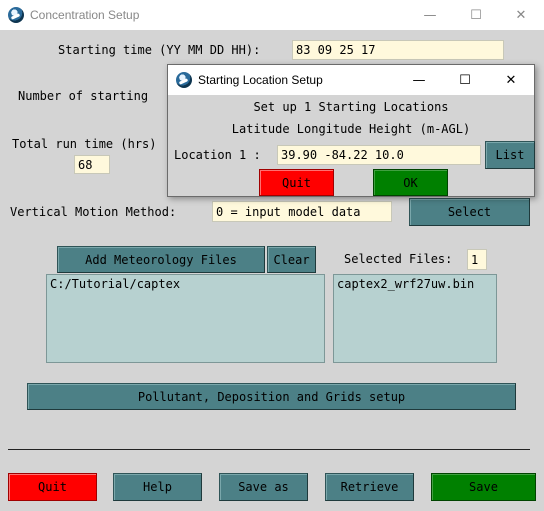  I want to click on list-item: captex2_wrf27uw.bin, so click(415, 284).